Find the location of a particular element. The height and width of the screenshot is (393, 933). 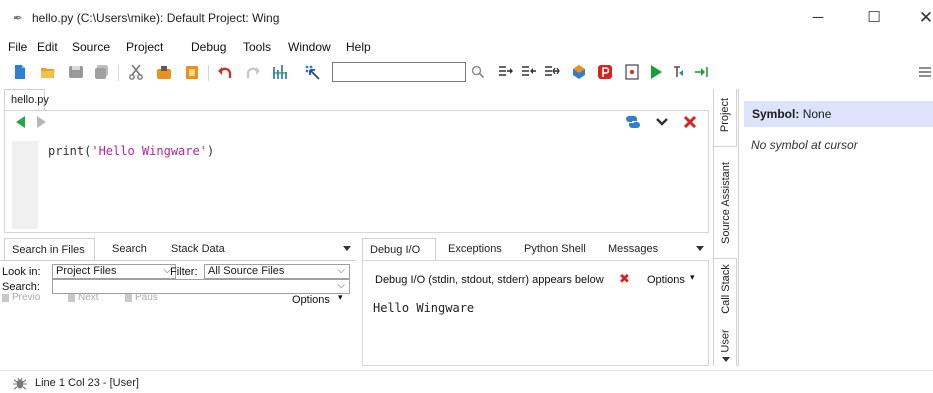

back-arrow-icon is located at coordinates (20, 122).